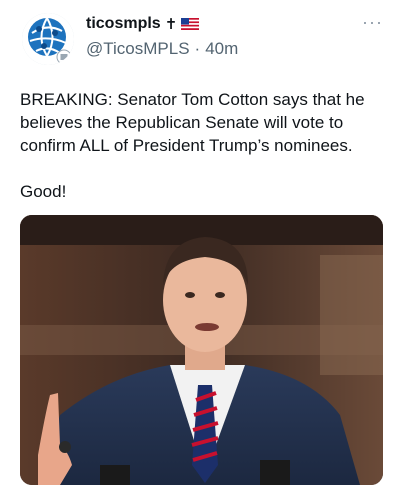  I want to click on profile-avatar, so click(48, 39).